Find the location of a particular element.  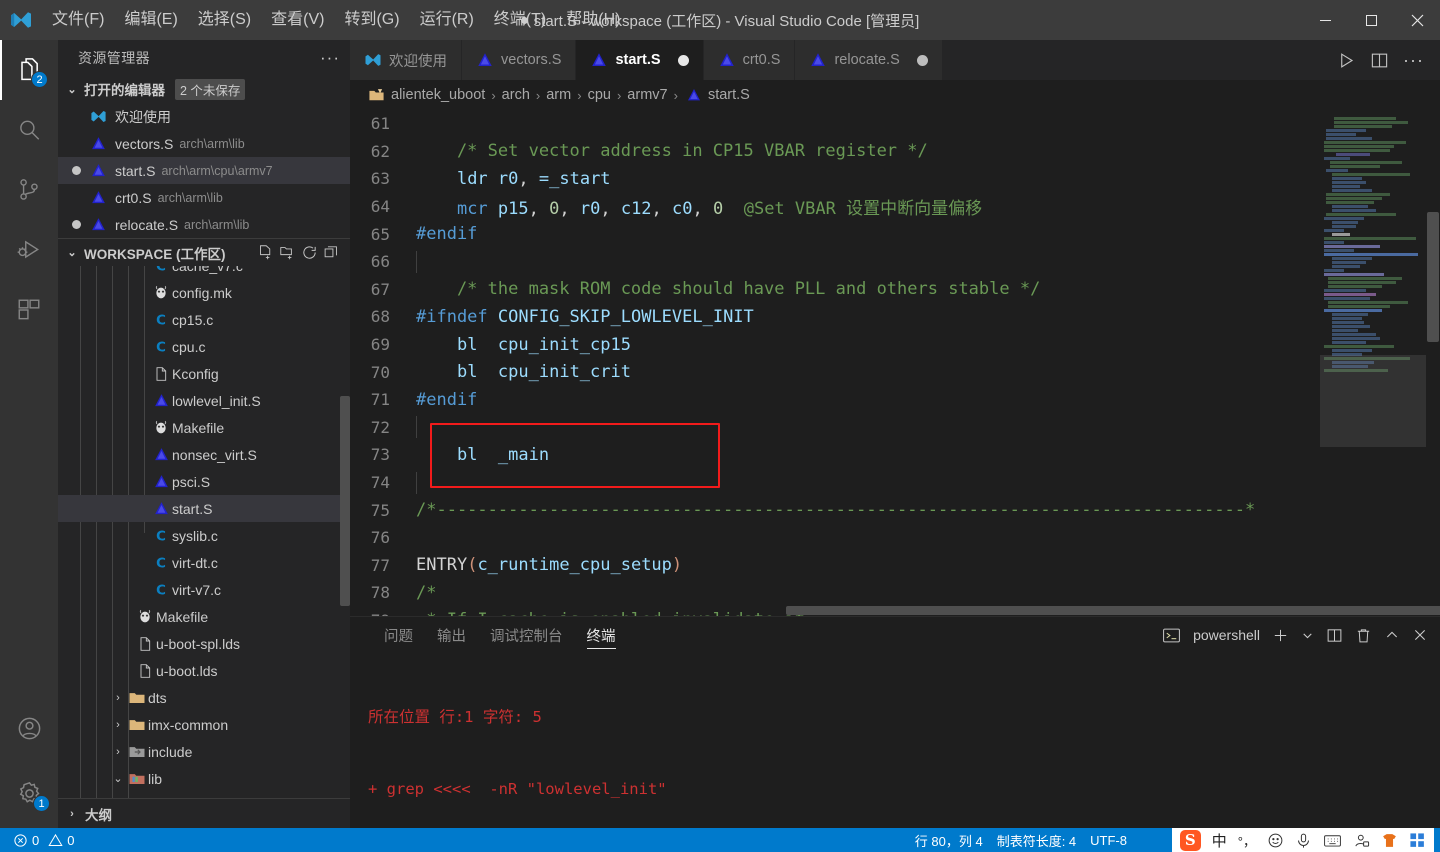

tree-row: C cp15.c is located at coordinates (204, 319).